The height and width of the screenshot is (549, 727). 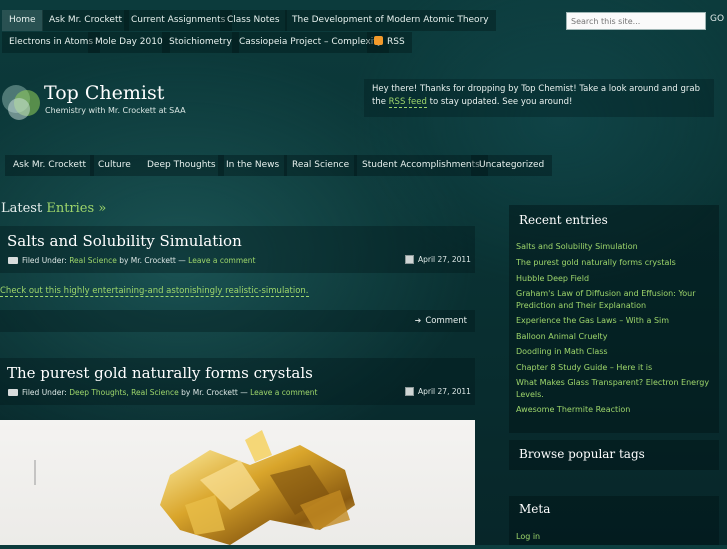 I want to click on nav-mole-day: Mole Day 2010, so click(x=129, y=42).